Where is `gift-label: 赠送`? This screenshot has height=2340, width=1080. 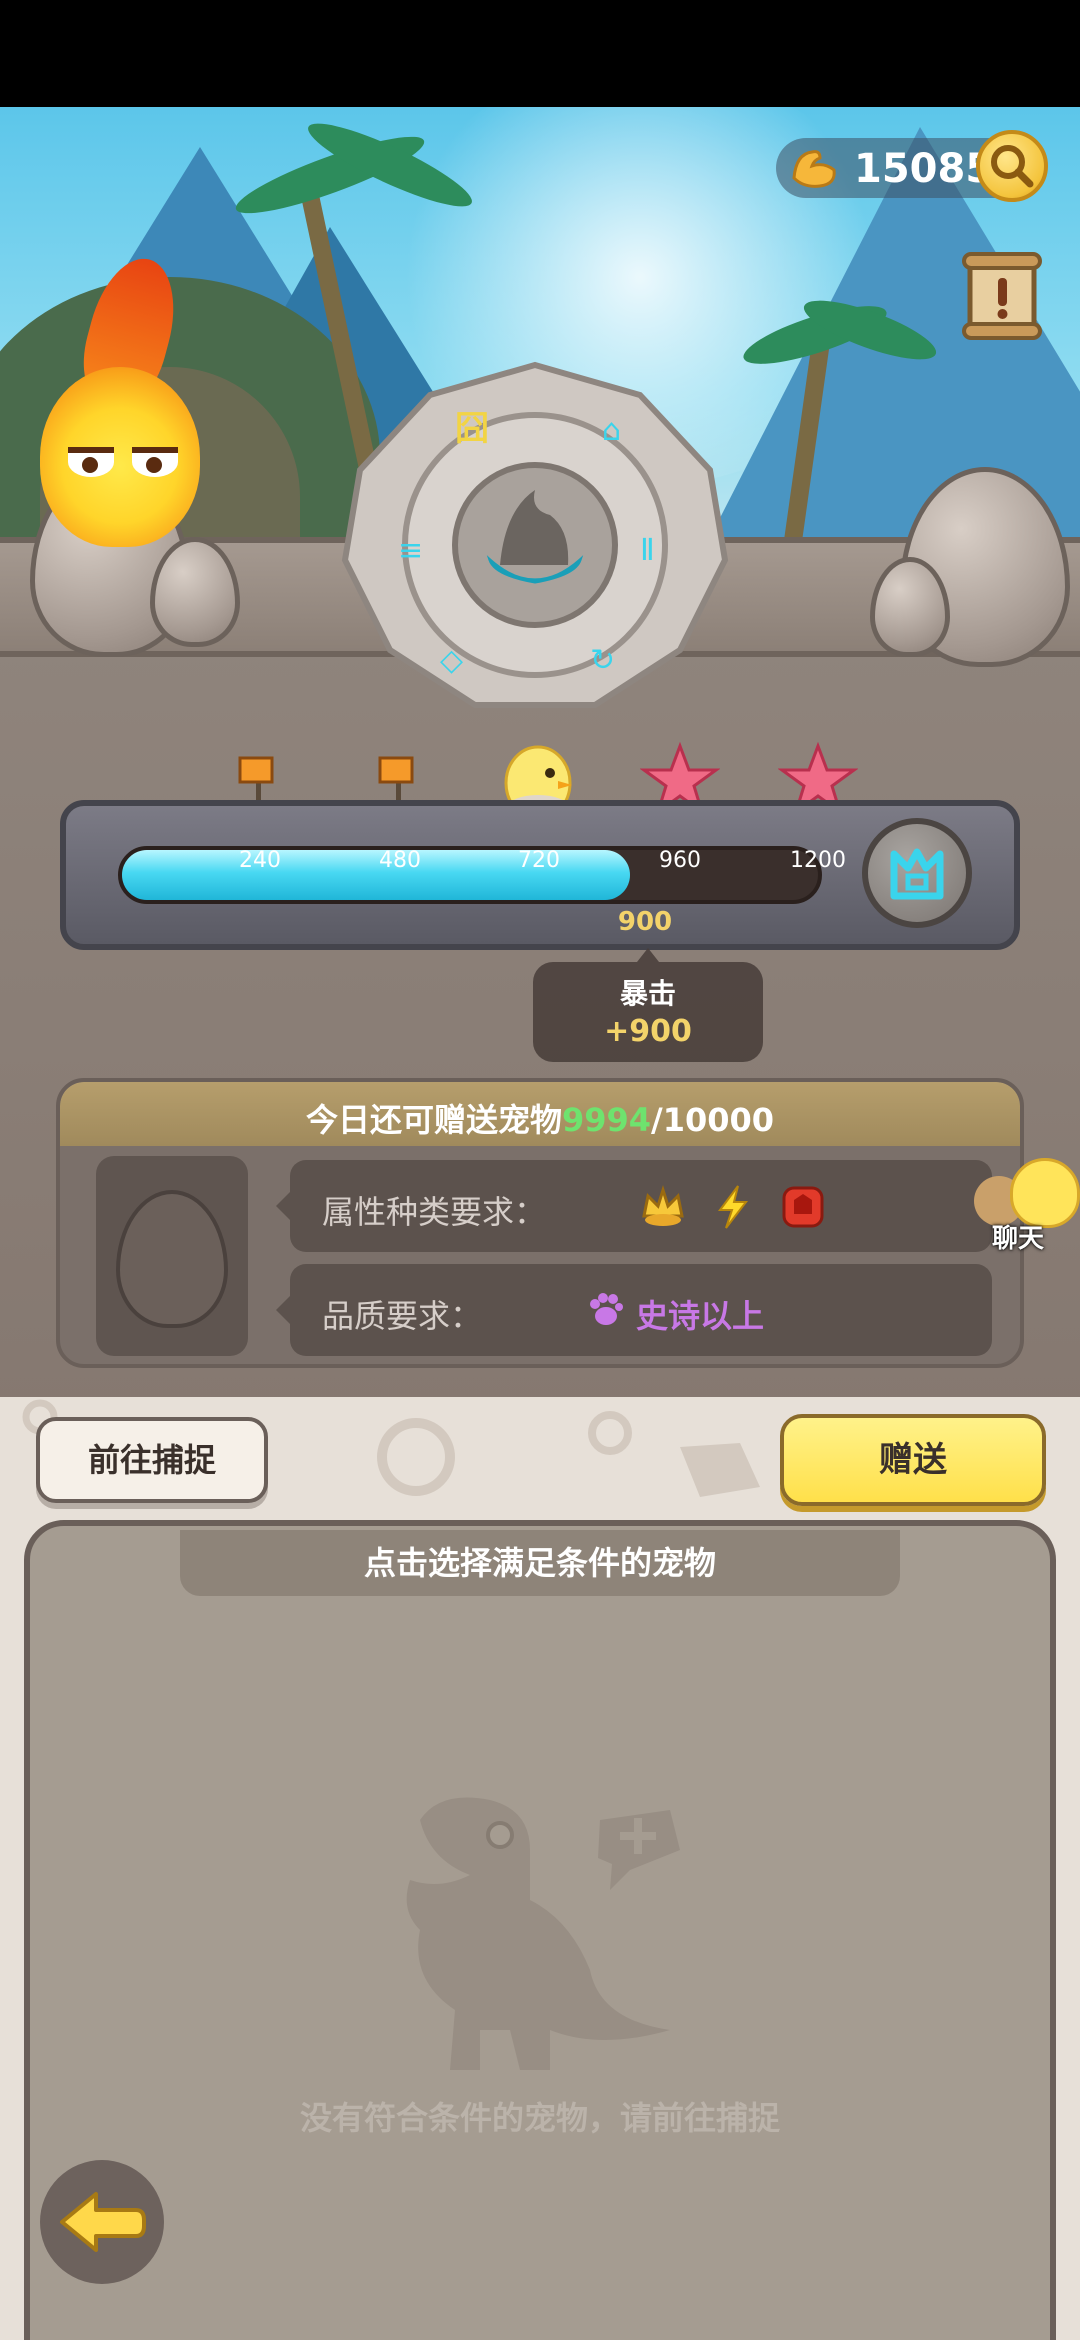 gift-label: 赠送 is located at coordinates (913, 1460).